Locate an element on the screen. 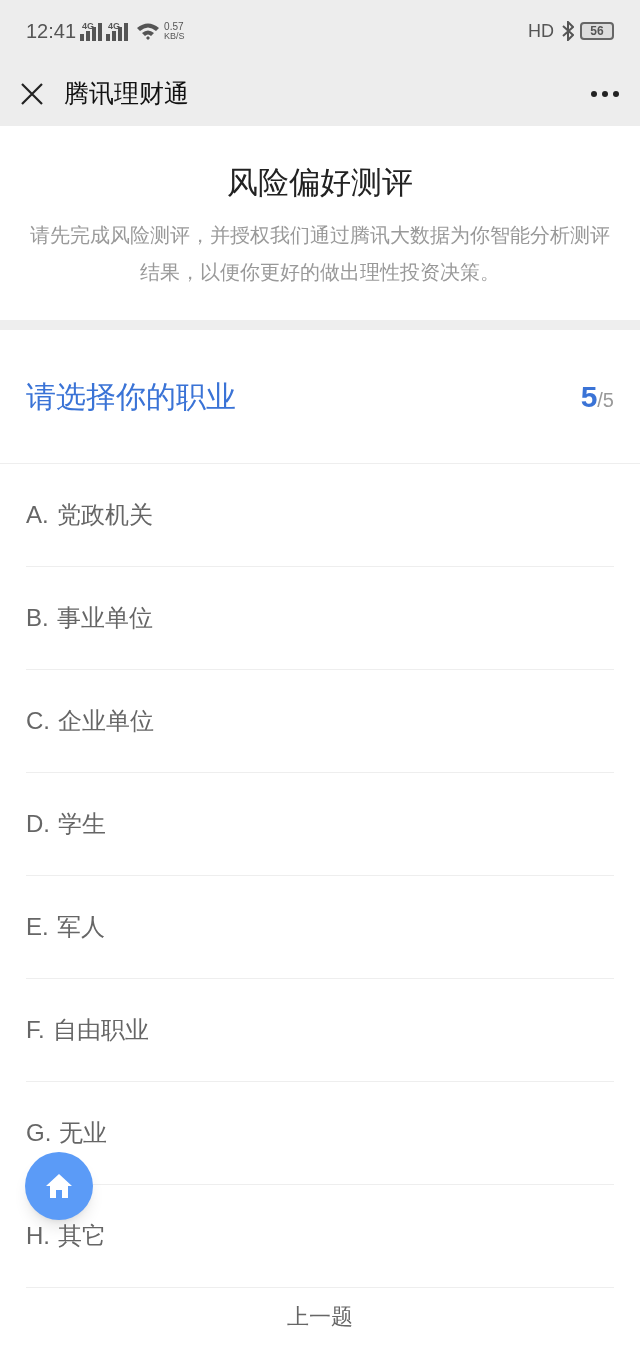 The height and width of the screenshot is (1351, 640). option-row: F. 自由职业 is located at coordinates (320, 1030).